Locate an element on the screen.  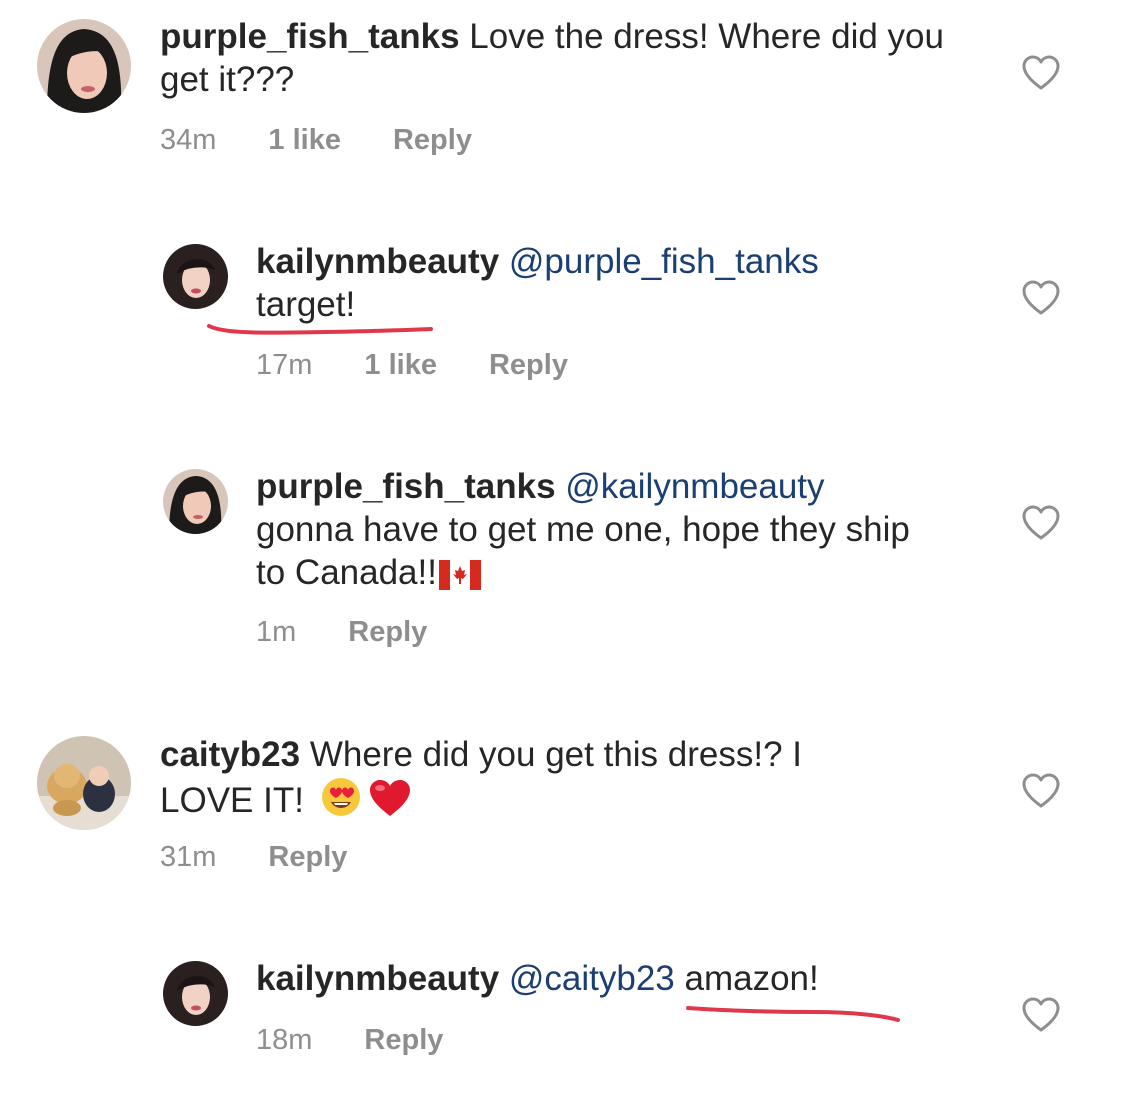
reply-button: Reply is located at coordinates (403, 1040).